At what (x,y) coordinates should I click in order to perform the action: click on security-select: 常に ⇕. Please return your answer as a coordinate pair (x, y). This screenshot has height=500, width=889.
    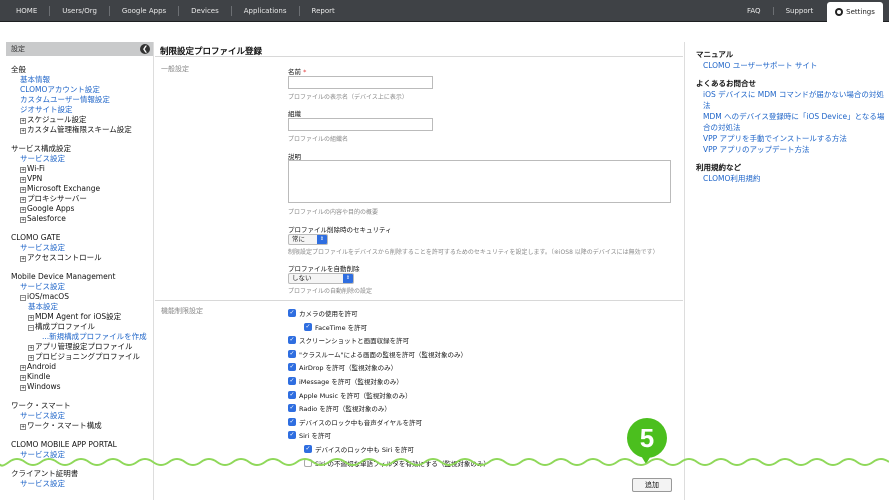
    Looking at the image, I should click on (308, 239).